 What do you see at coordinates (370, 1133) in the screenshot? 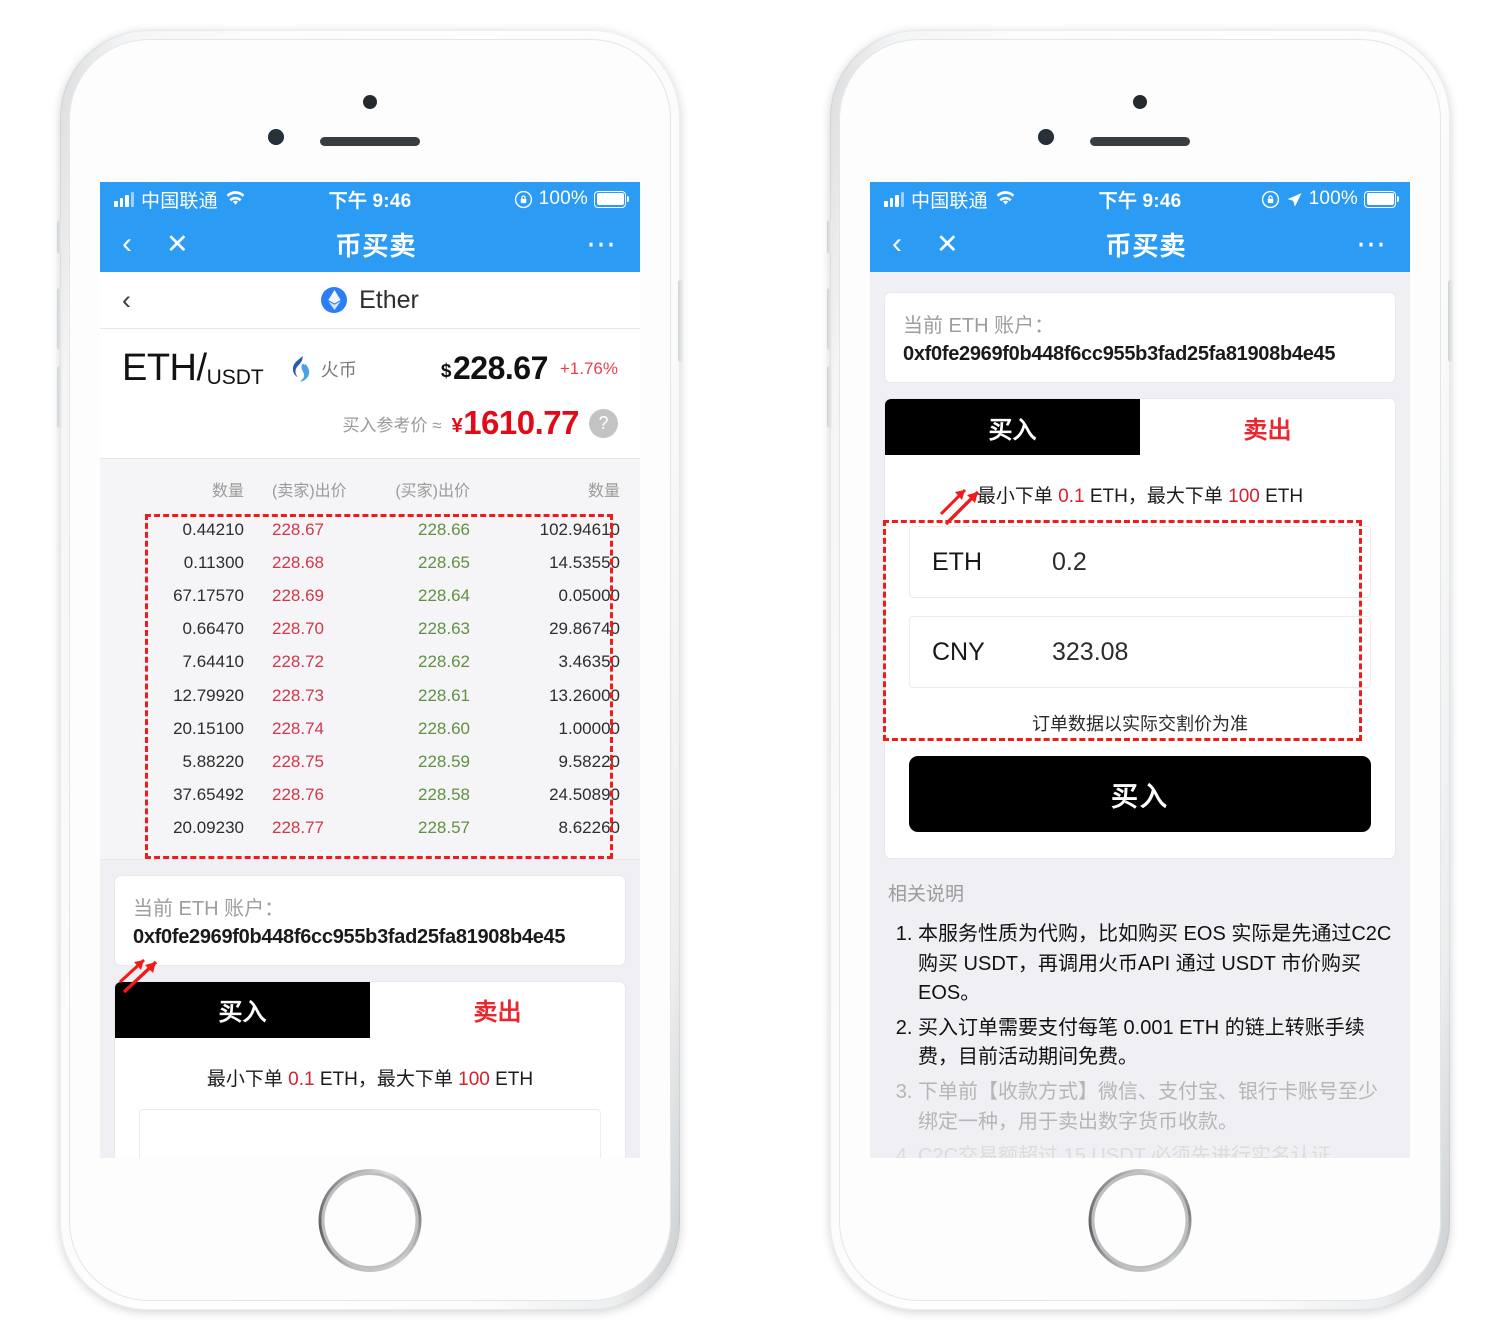
I see `amount-input-left` at bounding box center [370, 1133].